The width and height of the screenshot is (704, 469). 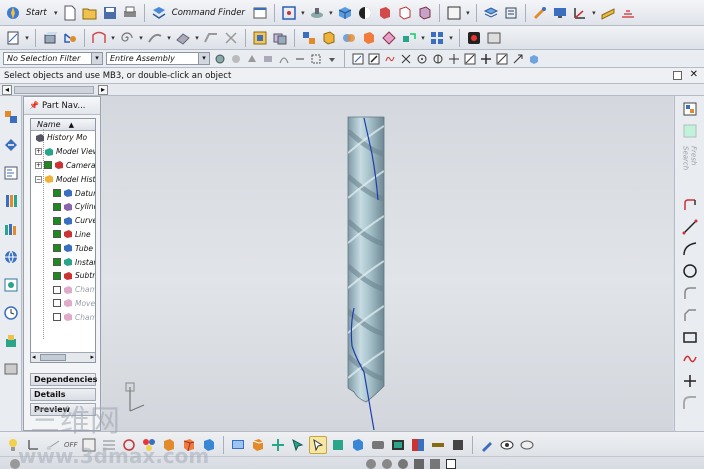 I want to click on body-select-icon, so click(x=267, y=58).